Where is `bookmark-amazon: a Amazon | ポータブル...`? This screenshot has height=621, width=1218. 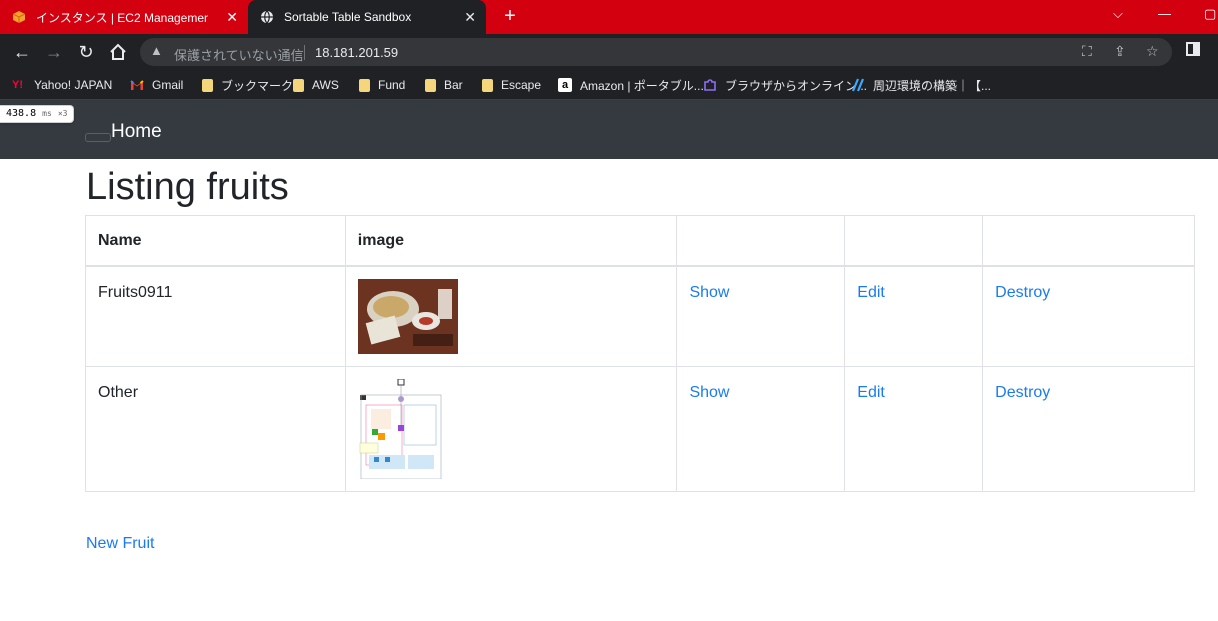 bookmark-amazon: a Amazon | ポータブル... is located at coordinates (631, 85).